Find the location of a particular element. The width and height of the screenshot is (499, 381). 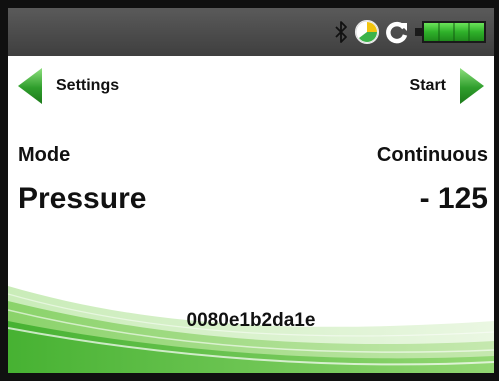

arrow-right-icon is located at coordinates (472, 86).